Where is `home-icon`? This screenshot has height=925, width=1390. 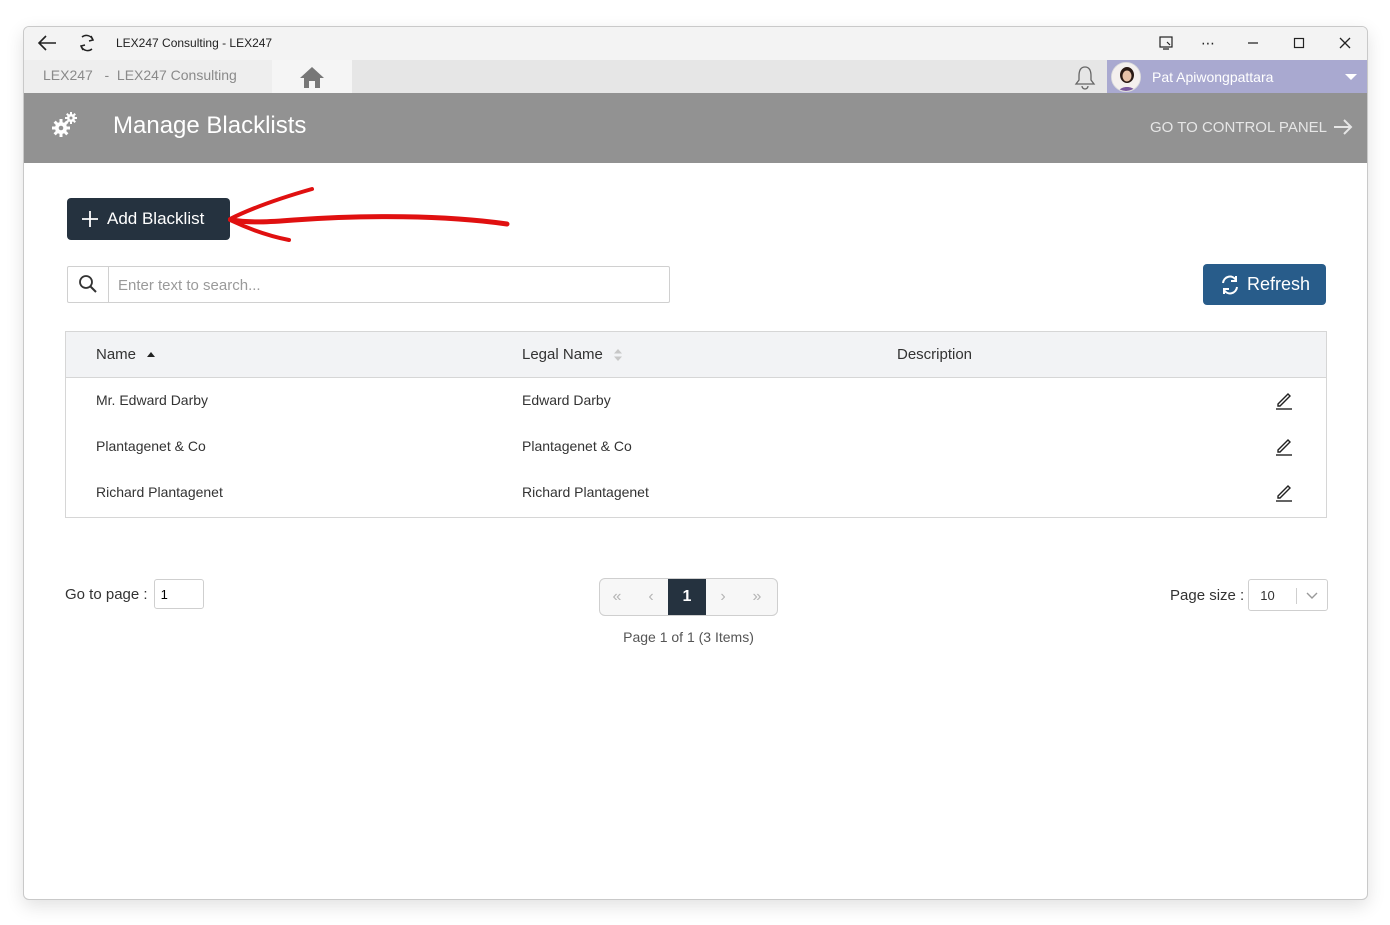 home-icon is located at coordinates (312, 77).